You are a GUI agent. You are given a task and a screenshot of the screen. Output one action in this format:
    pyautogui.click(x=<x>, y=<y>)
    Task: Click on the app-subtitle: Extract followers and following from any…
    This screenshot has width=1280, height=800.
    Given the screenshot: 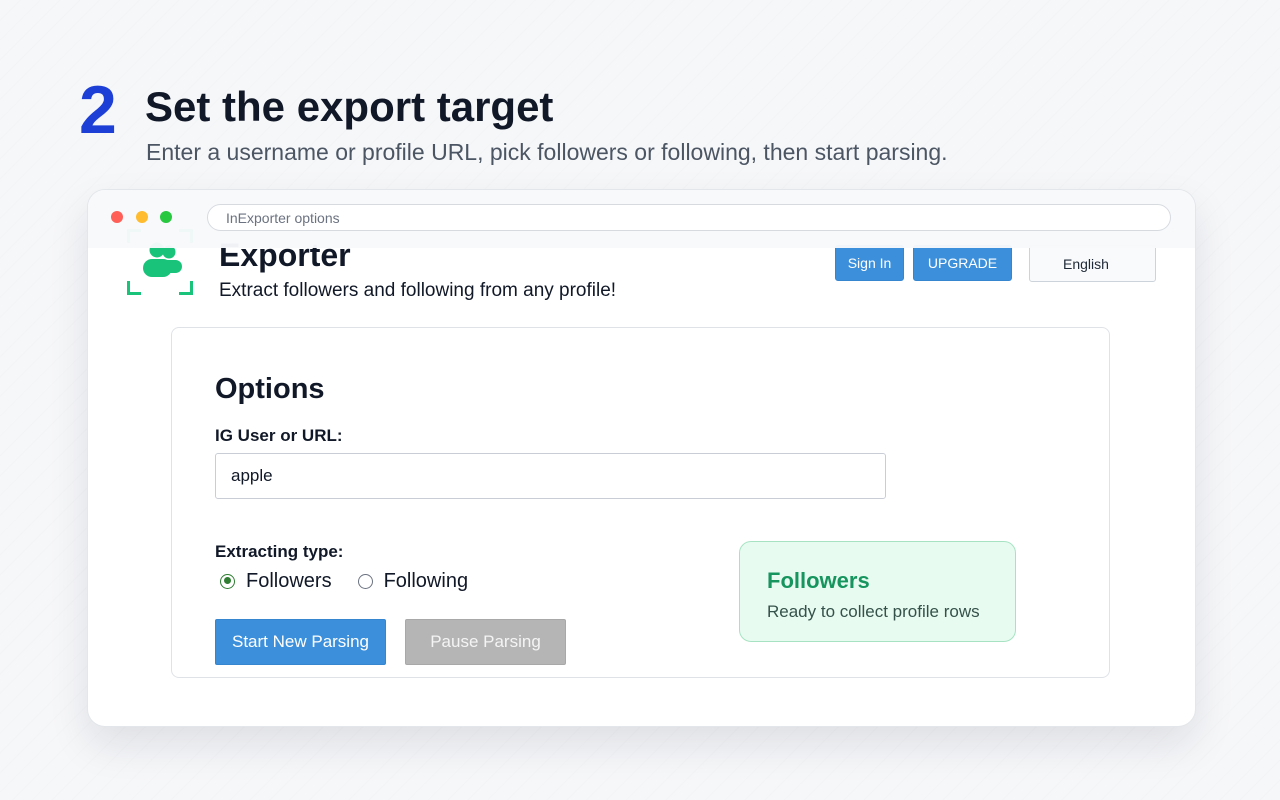 What is the action you would take?
    pyautogui.click(x=418, y=290)
    